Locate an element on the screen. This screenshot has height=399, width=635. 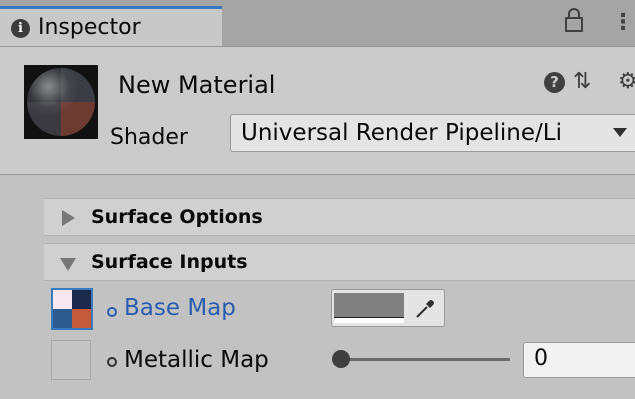
chevron-down-icon is located at coordinates (620, 132).